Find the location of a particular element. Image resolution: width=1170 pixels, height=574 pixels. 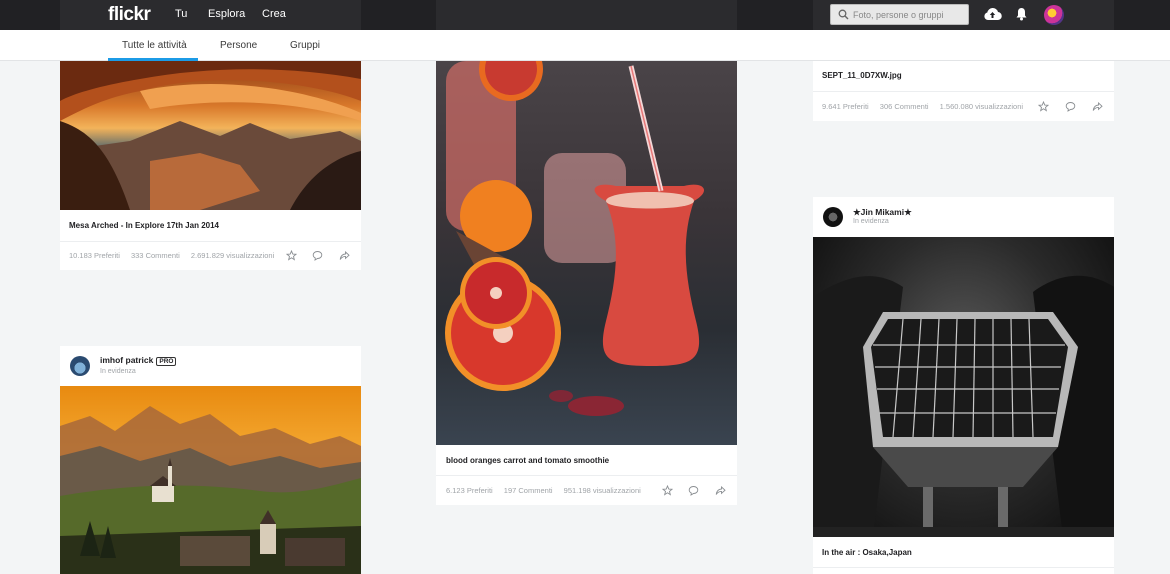

nav-esplora: Esplora is located at coordinates (226, 14).